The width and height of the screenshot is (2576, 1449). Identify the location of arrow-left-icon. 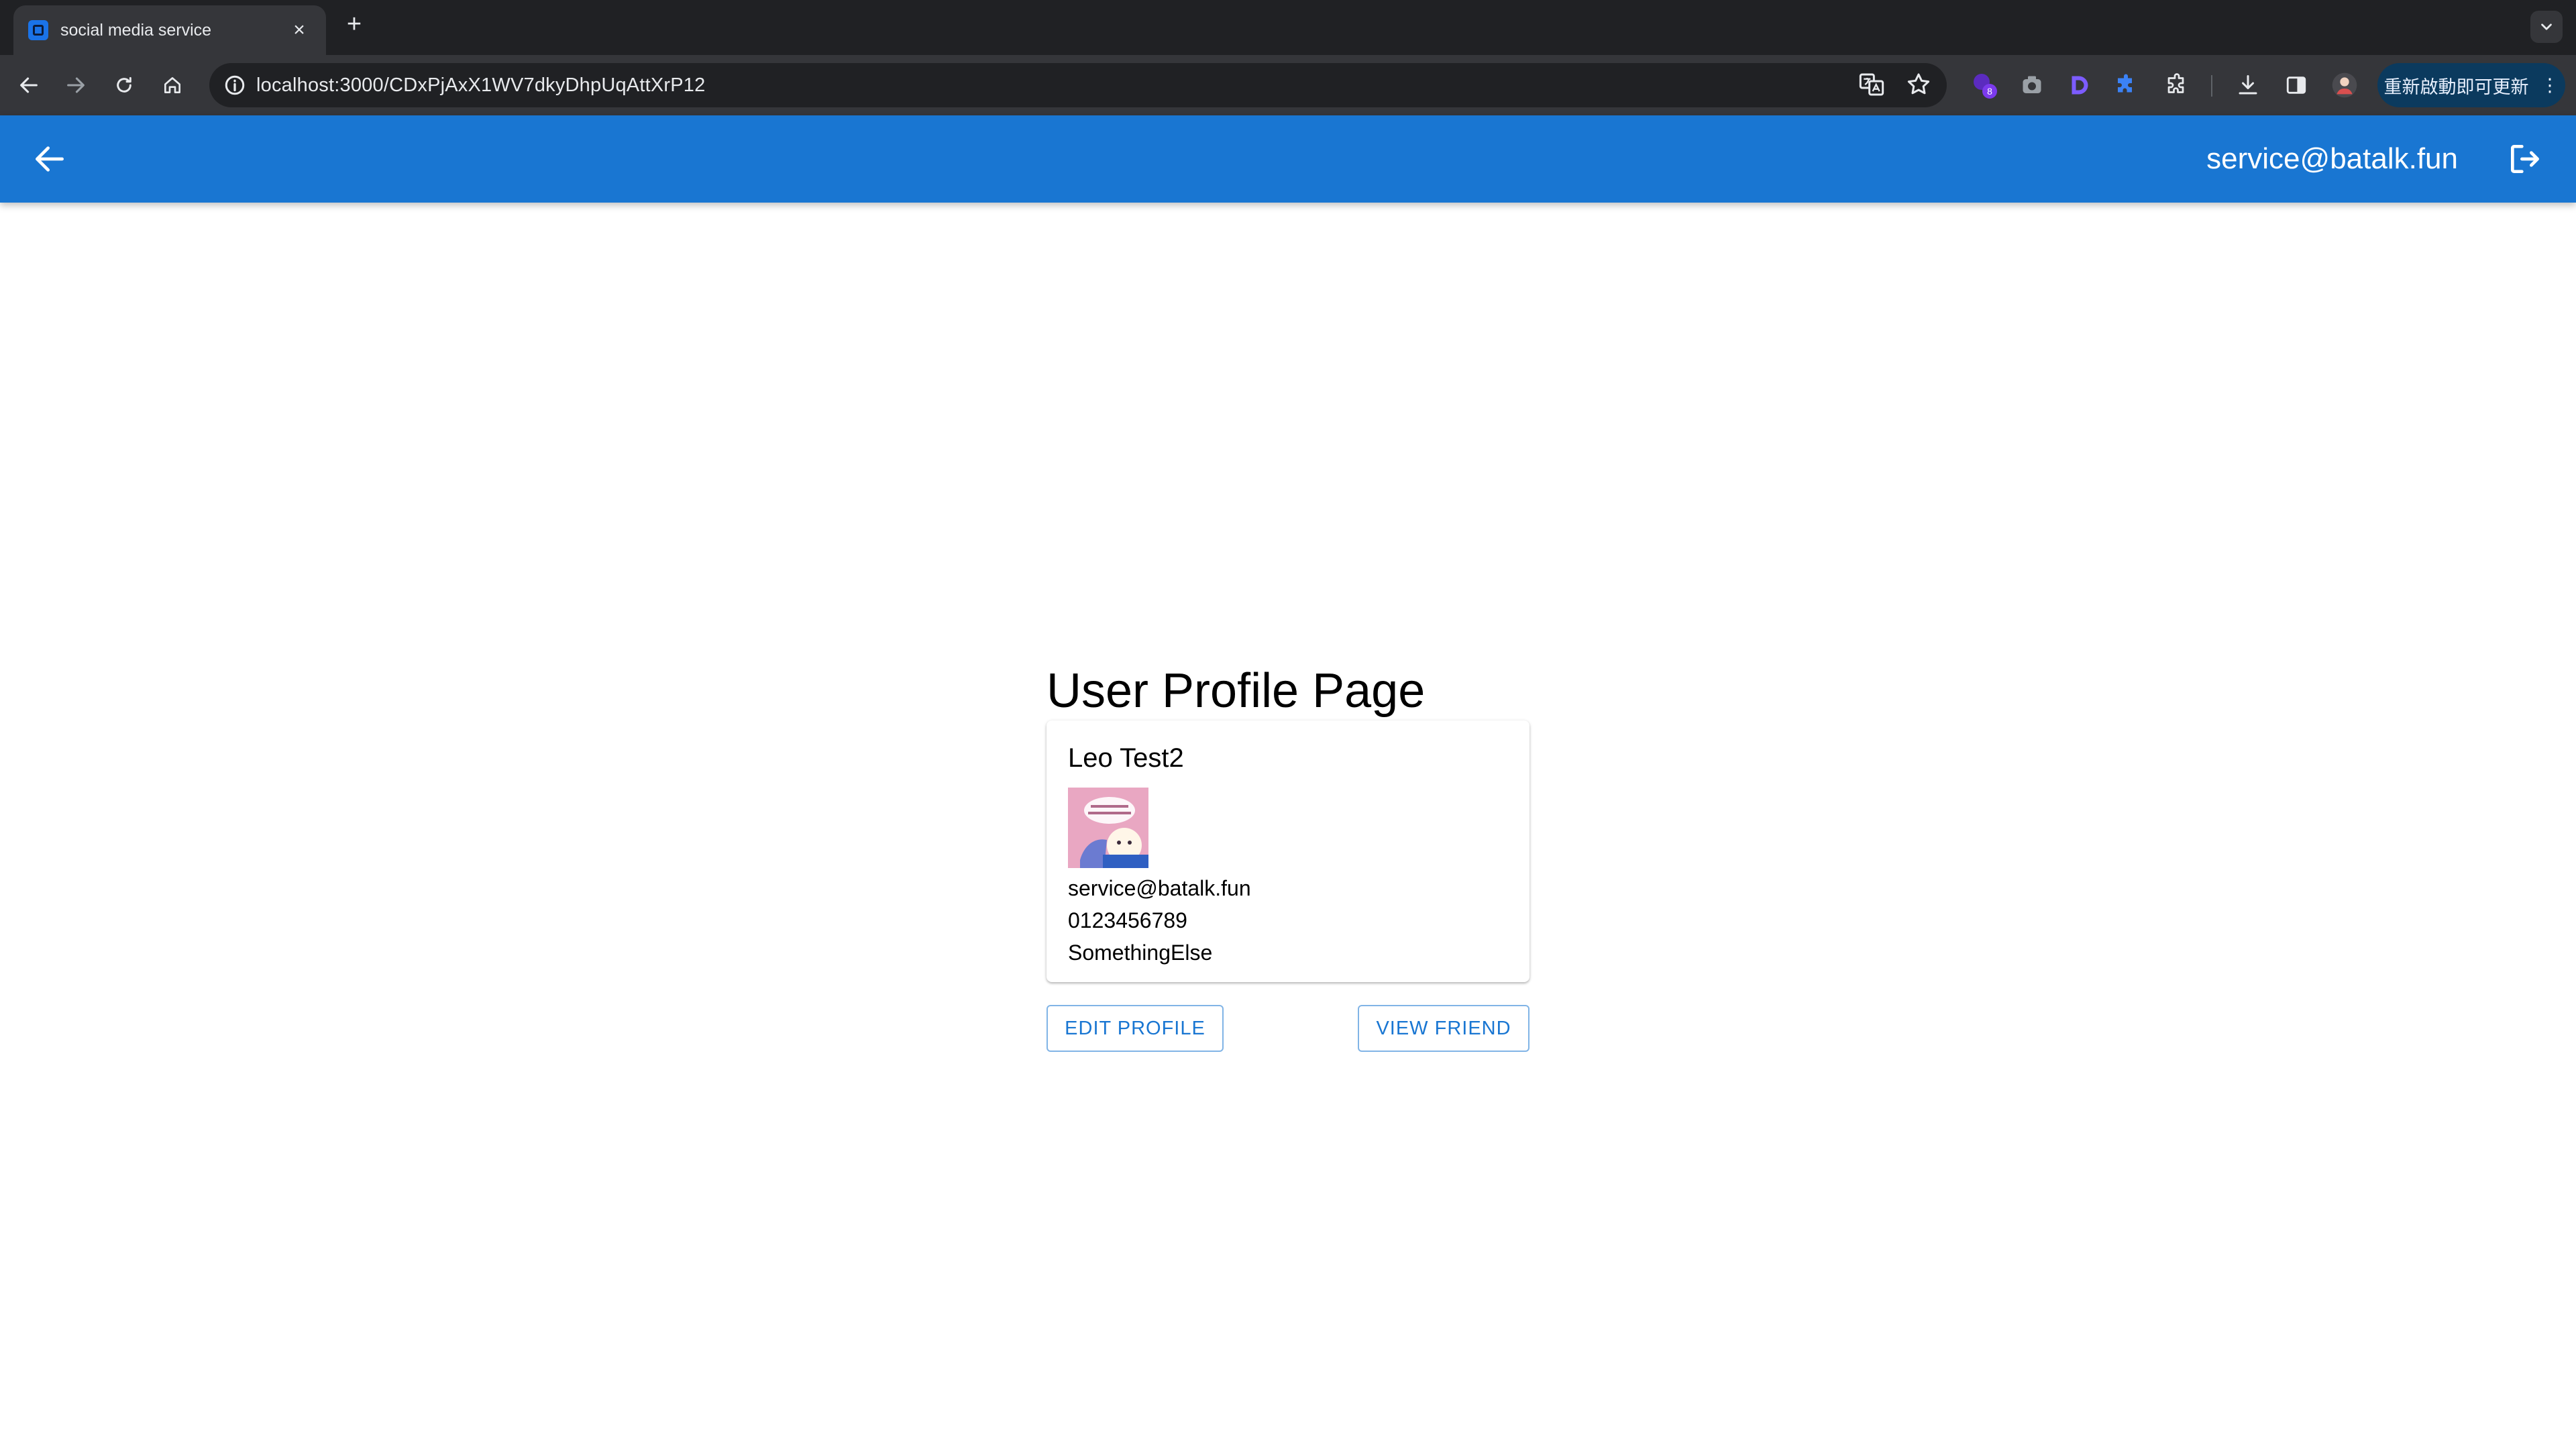
(29, 85).